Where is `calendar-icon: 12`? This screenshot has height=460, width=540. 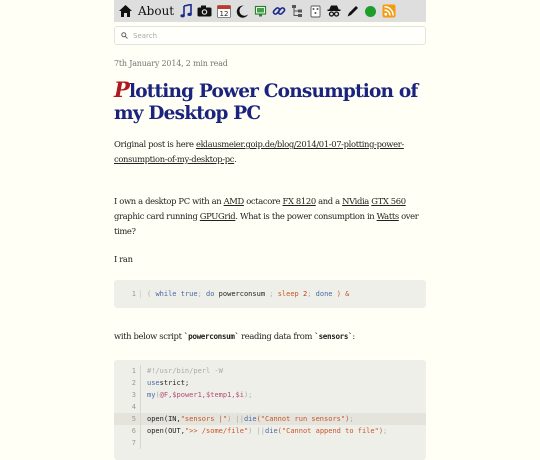 calendar-icon: 12 is located at coordinates (224, 11).